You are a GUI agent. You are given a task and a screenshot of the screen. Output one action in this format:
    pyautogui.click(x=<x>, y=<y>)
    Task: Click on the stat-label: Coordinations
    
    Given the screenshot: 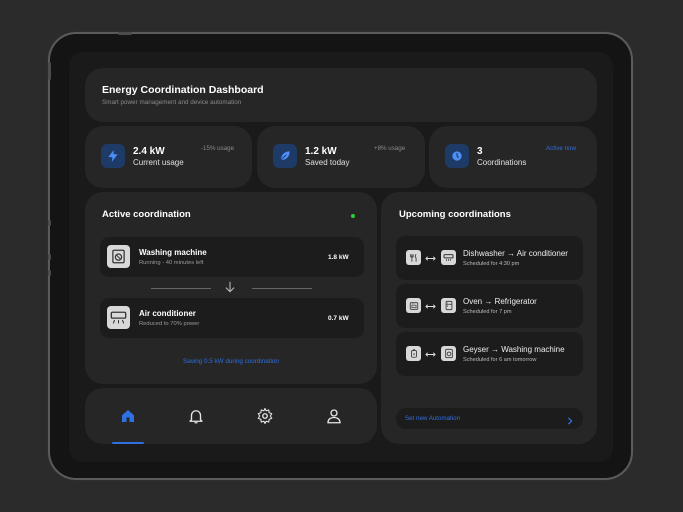 What is the action you would take?
    pyautogui.click(x=502, y=162)
    